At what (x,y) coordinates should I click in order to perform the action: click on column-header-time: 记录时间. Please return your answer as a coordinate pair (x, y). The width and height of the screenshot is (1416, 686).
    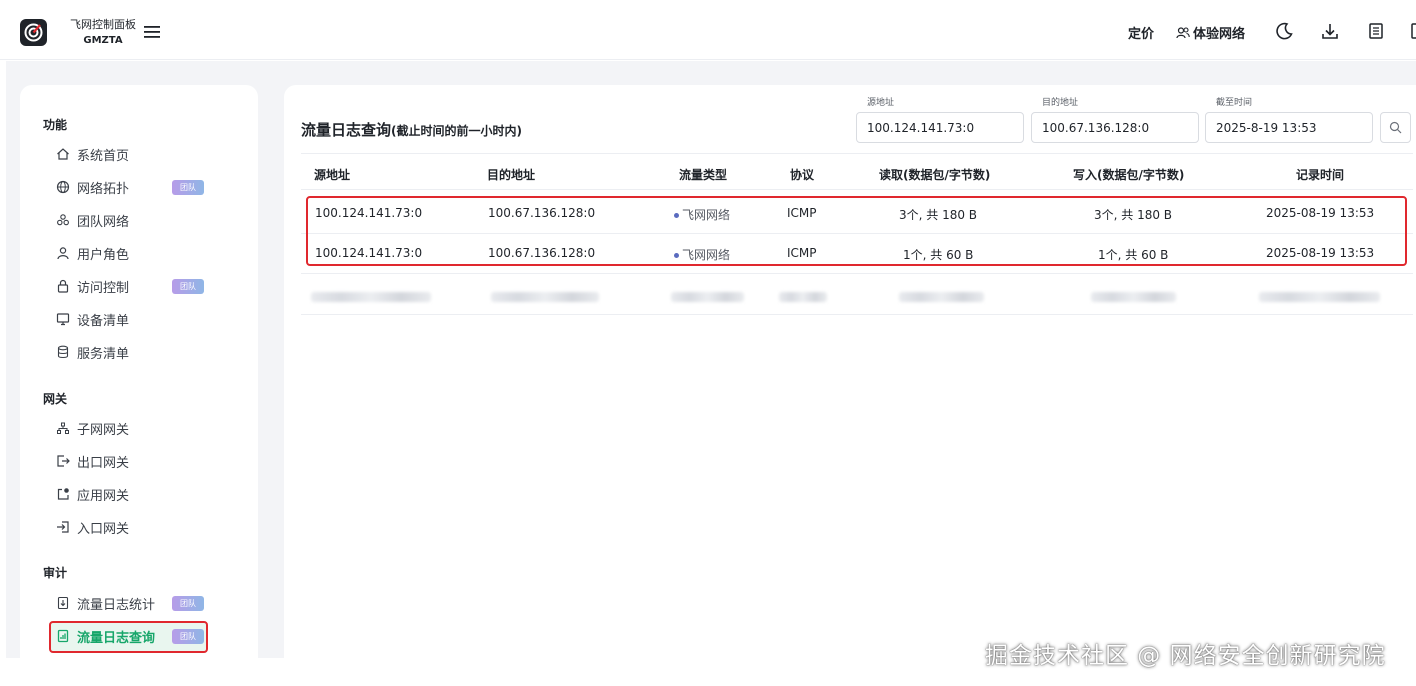
    Looking at the image, I should click on (1320, 175).